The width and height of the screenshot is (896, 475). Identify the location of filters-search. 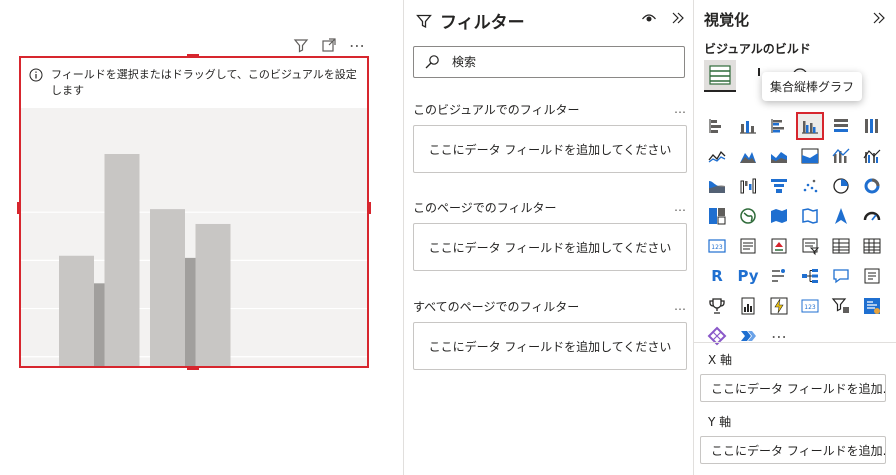
(549, 62).